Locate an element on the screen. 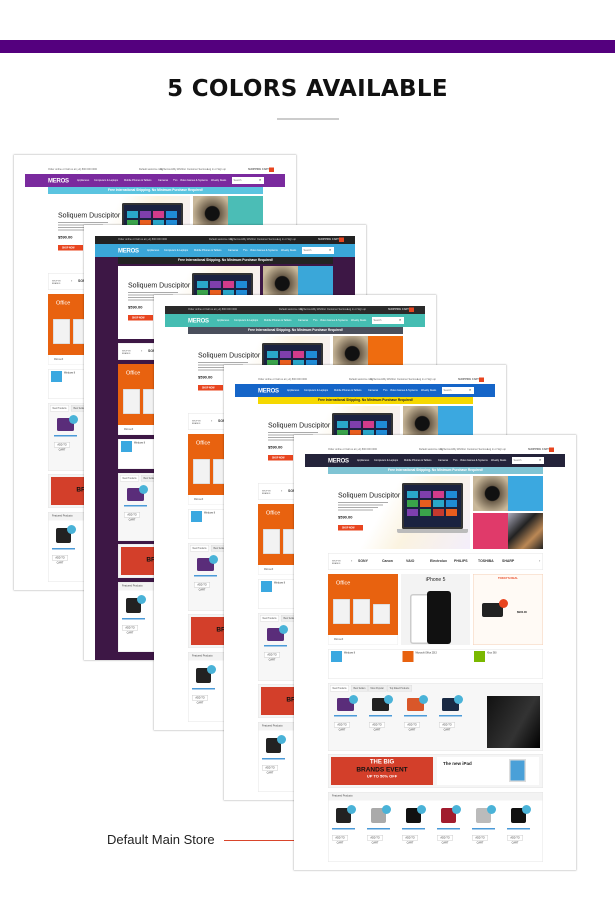  brand-logo: SHARP is located at coordinates (508, 562).